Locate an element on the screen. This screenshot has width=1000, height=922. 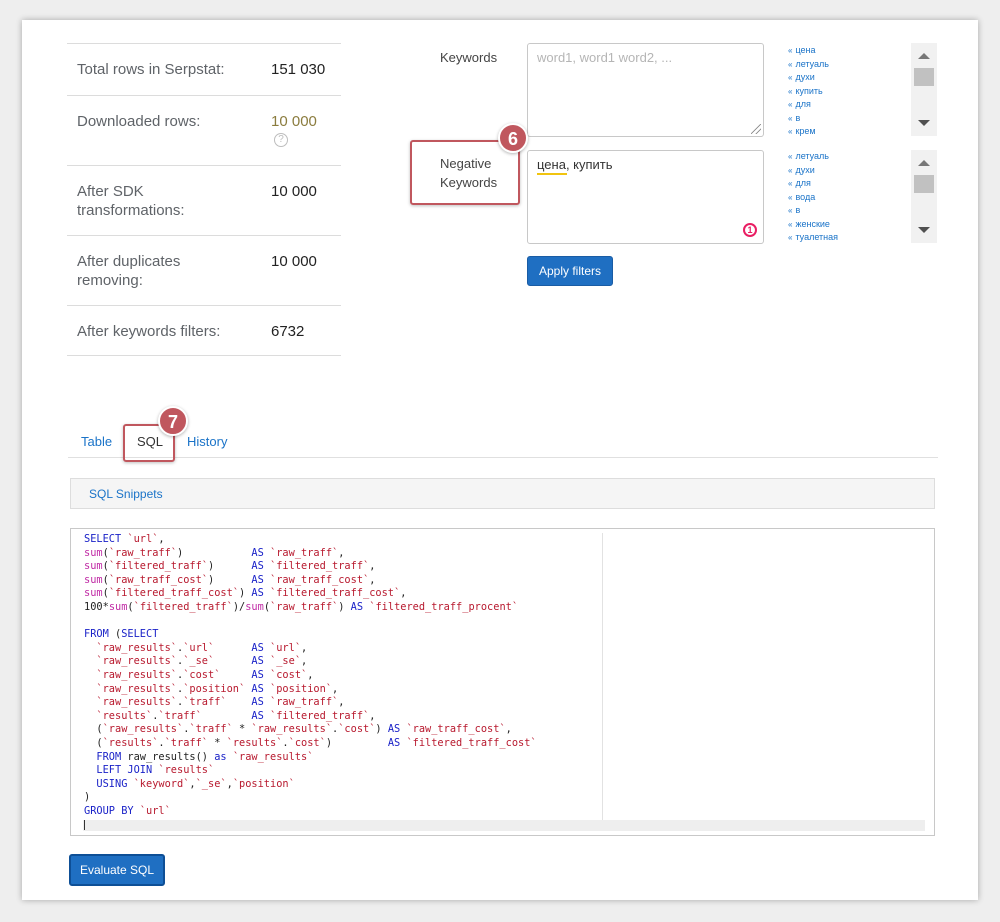
sql-snippets-bar: SQL Snippets is located at coordinates (502, 493).